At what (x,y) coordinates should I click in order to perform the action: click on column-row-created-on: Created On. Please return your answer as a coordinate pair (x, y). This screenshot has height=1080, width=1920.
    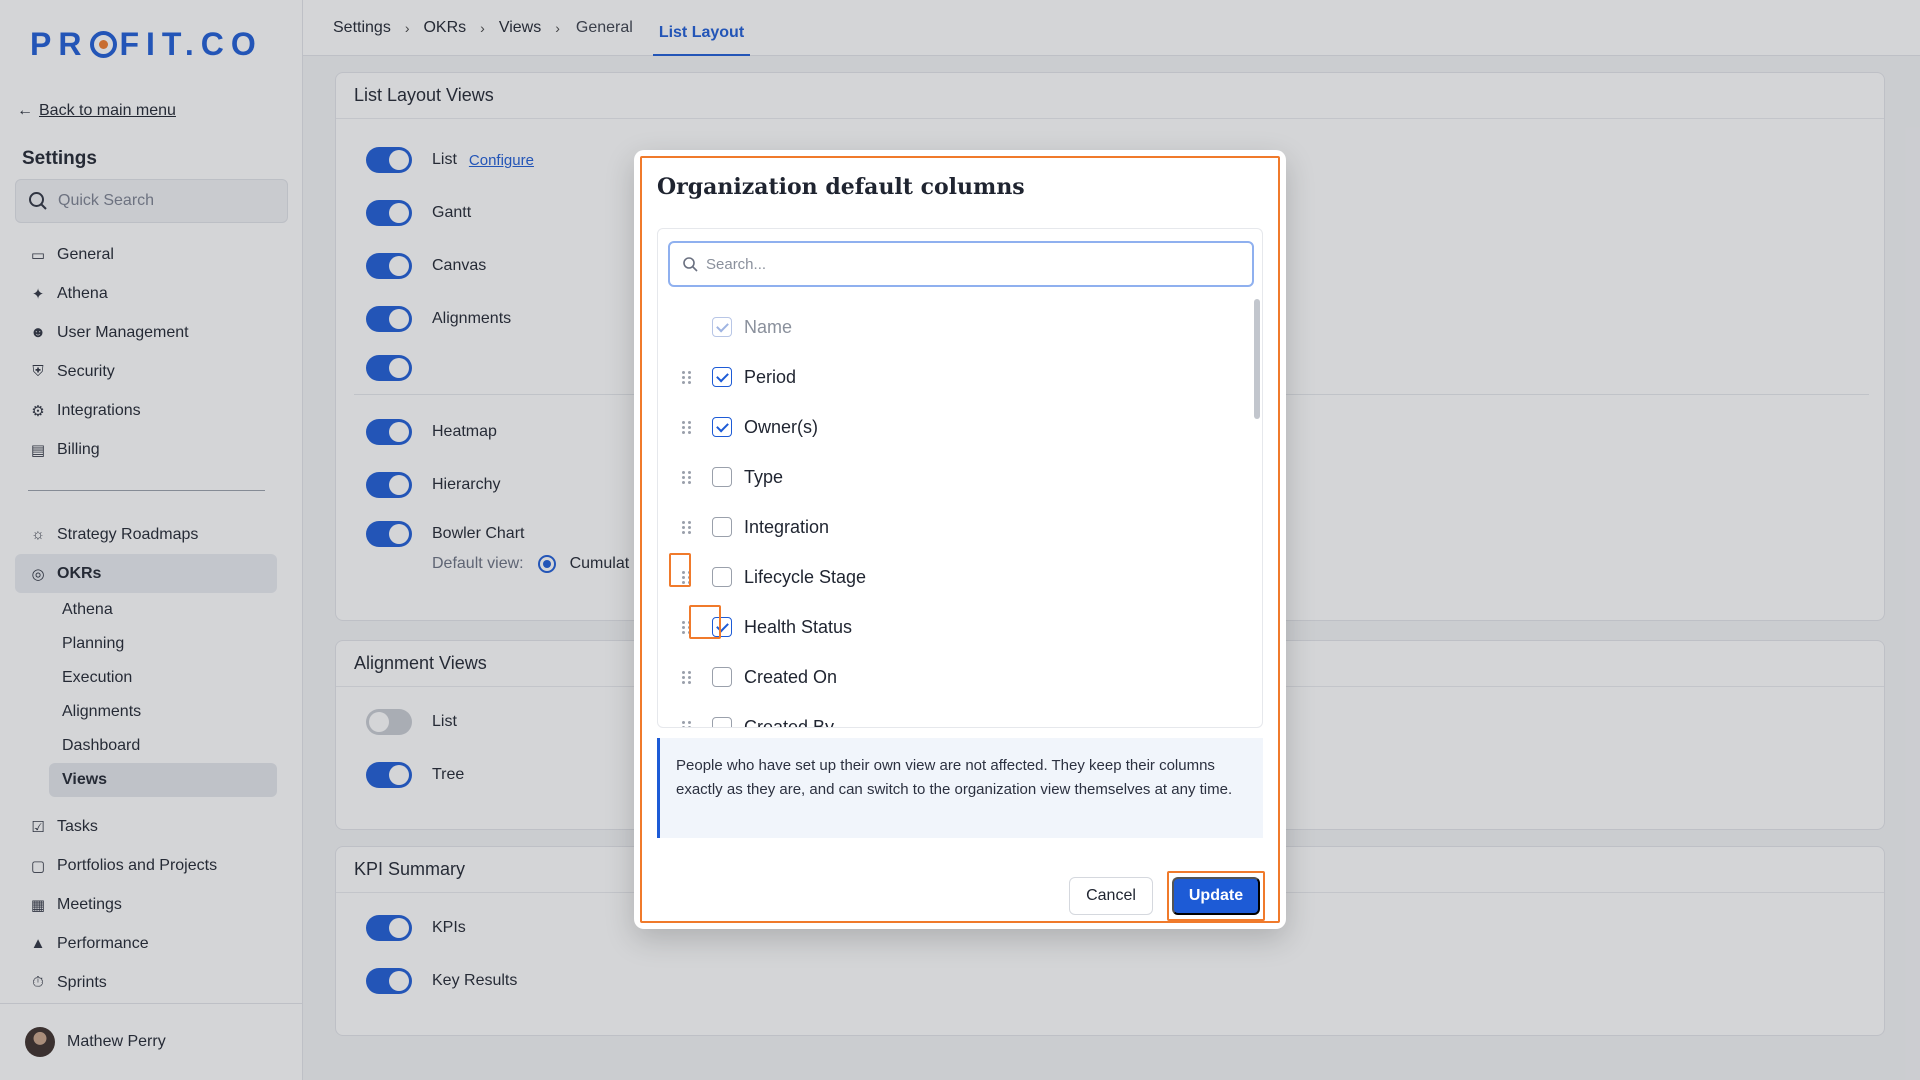
    Looking at the image, I should click on (955, 677).